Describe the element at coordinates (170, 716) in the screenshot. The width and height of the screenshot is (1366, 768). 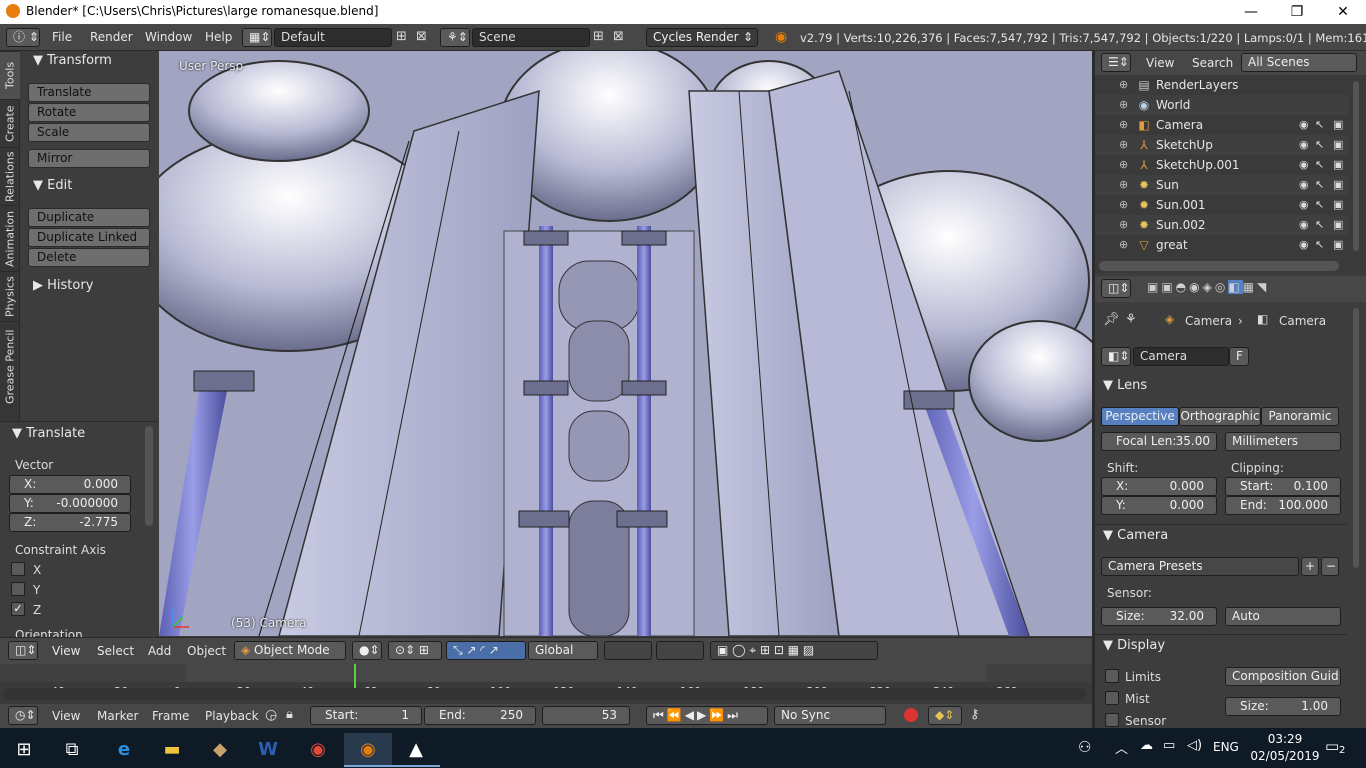
I see `timeline-menu-frame: Frame` at that location.